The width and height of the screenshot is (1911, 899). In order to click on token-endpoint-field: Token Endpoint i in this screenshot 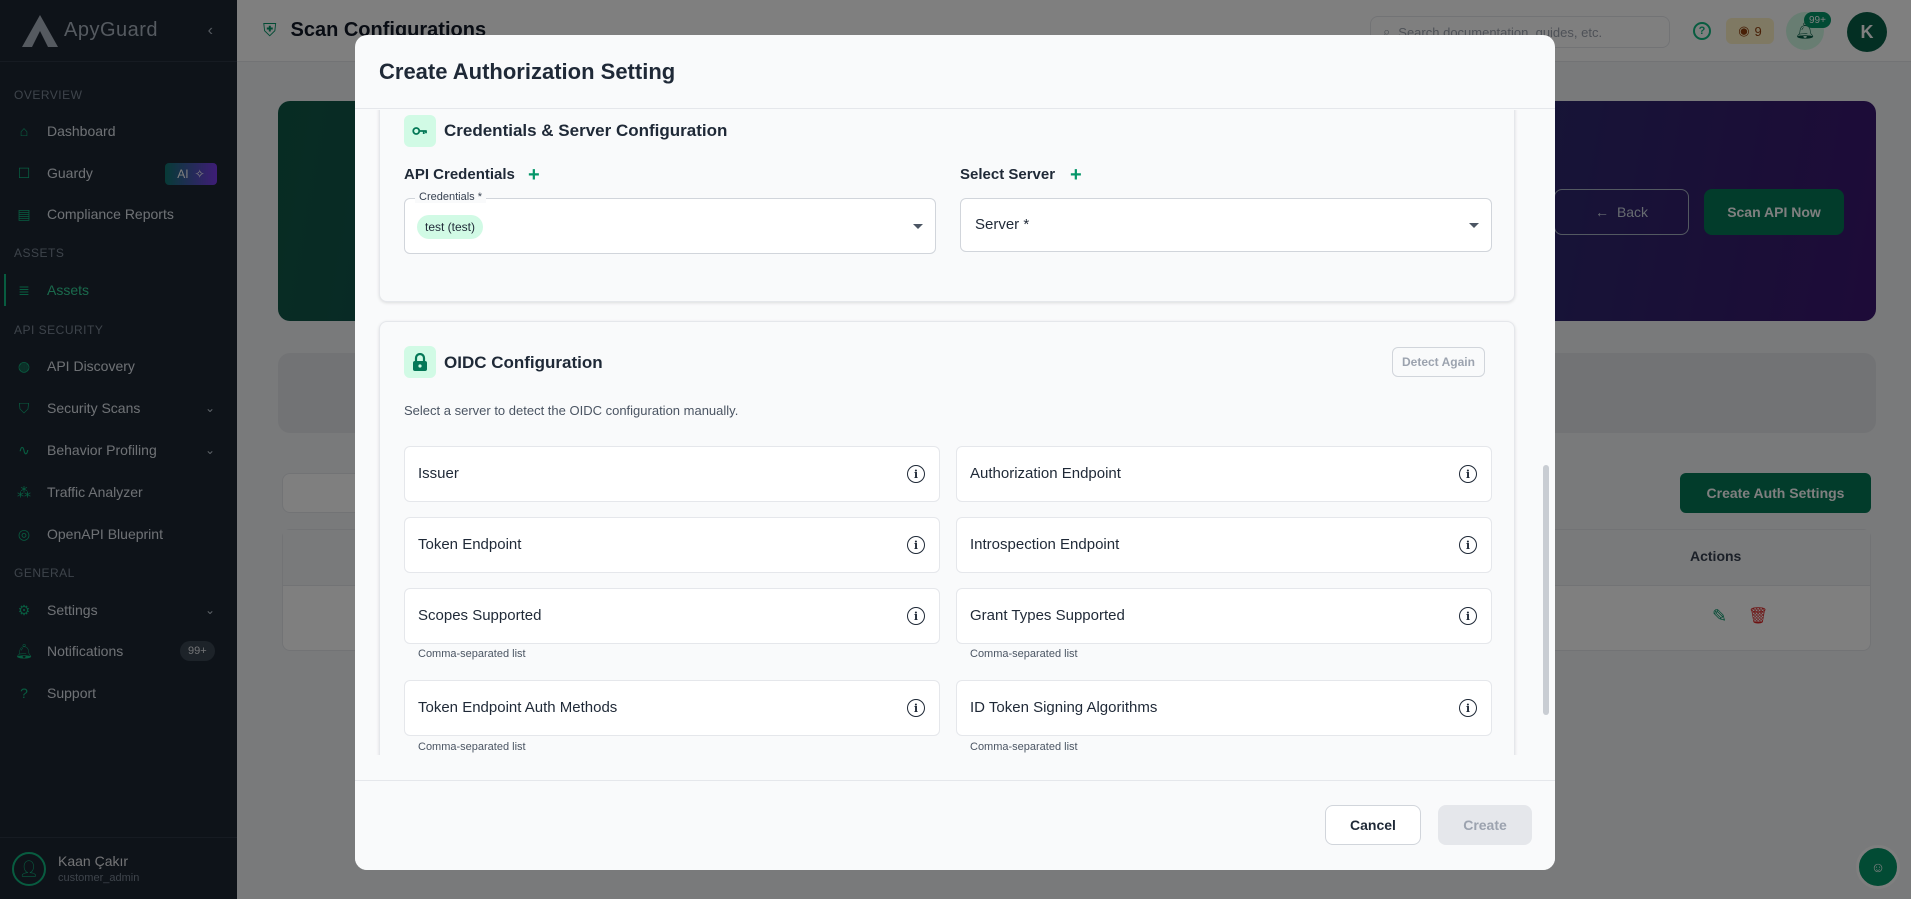, I will do `click(672, 545)`.